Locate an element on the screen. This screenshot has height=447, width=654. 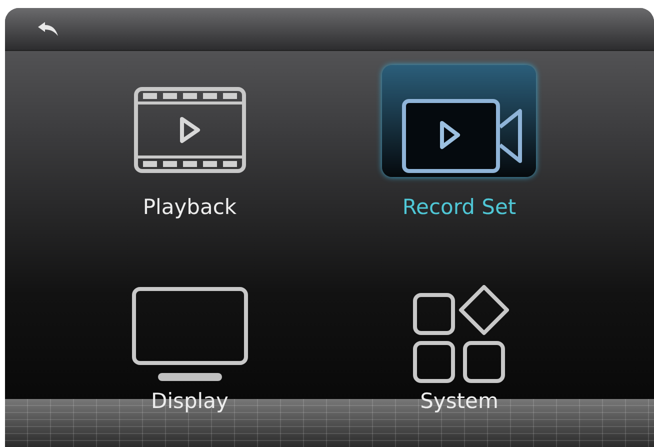
menu-item-label: Record Set is located at coordinates (459, 207).